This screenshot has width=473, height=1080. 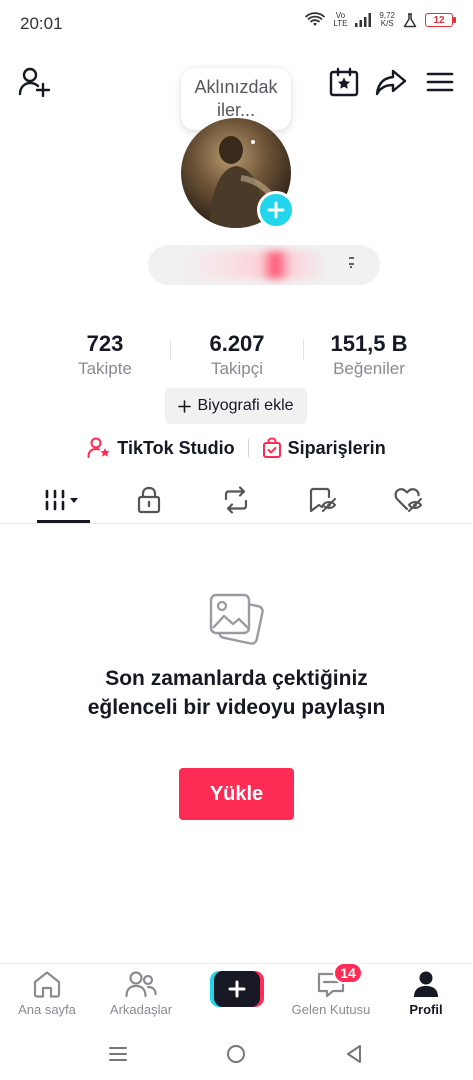 I want to click on add-avatar-button, so click(x=276, y=210).